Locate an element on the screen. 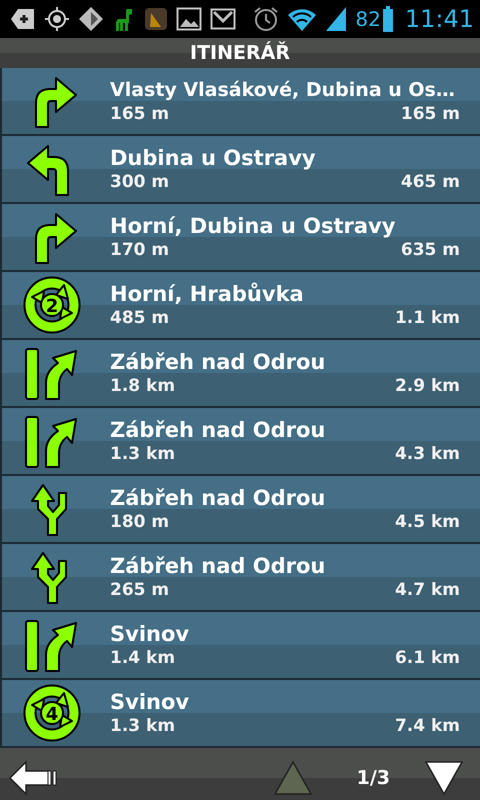 This screenshot has width=480, height=800. page-down-button is located at coordinates (444, 778).